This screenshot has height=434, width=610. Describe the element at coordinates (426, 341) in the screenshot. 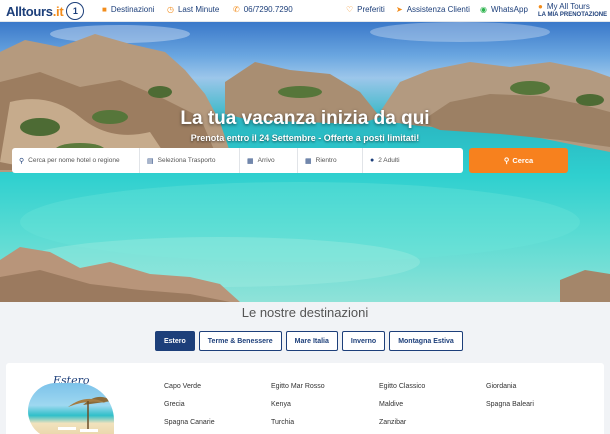

I see `tab-montagna-estiva: Montagna Estiva` at that location.